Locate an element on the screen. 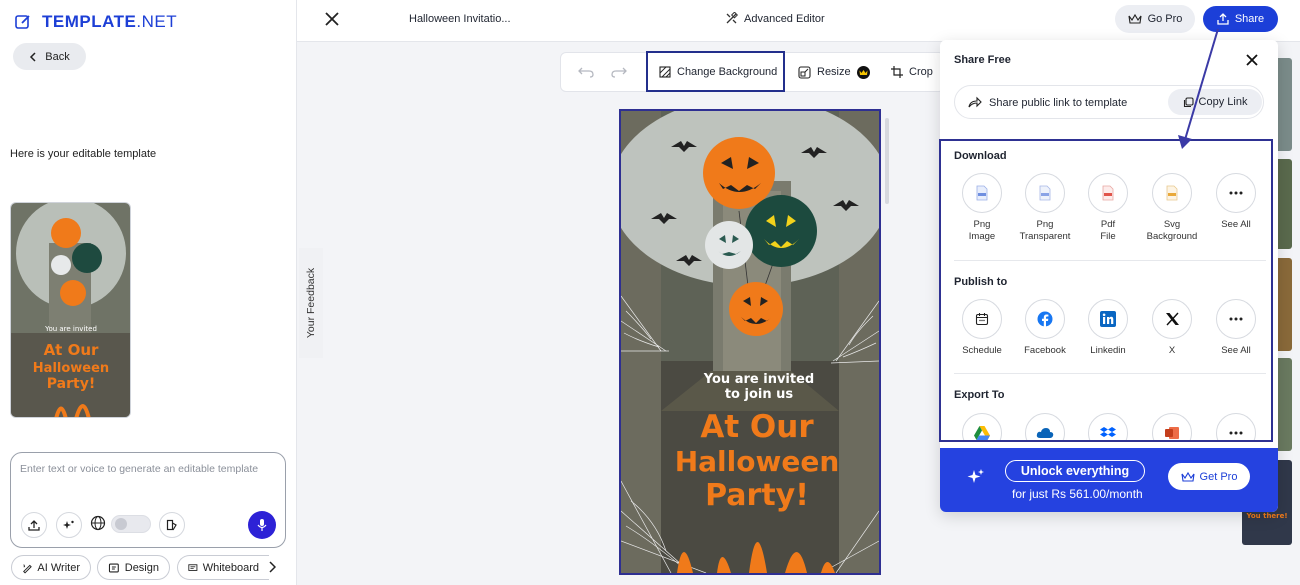 This screenshot has height=585, width=1300. flyer-invite-line1: You are invited is located at coordinates (758, 379).